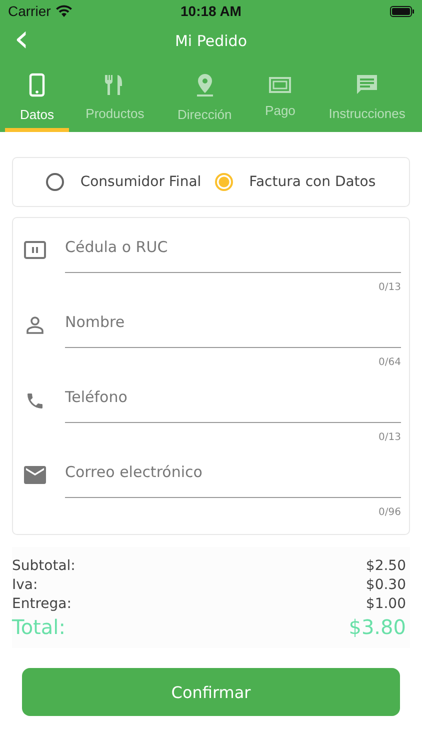 The height and width of the screenshot is (750, 422). Describe the element at coordinates (233, 251) in the screenshot. I see `input-field: Cédula o RUC` at that location.